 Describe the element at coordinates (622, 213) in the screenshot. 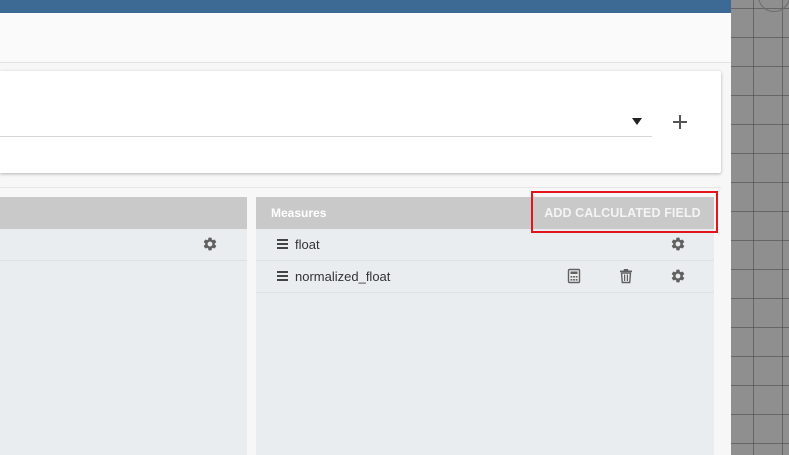

I see `add-calculated-field-button: ADD CALCULATED FIELD` at that location.